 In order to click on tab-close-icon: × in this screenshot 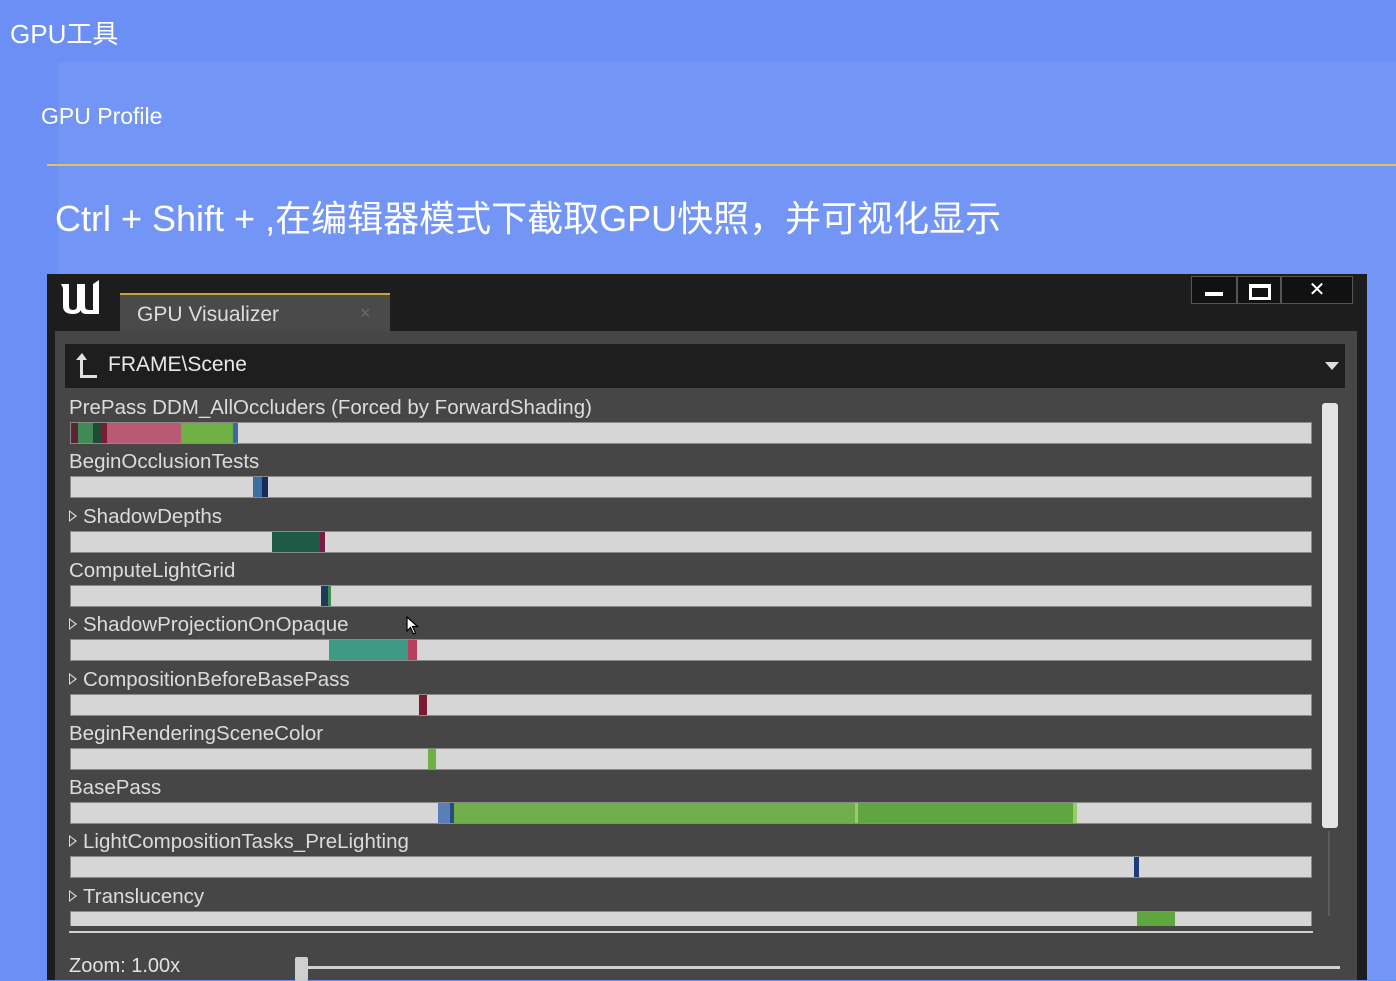, I will do `click(365, 313)`.